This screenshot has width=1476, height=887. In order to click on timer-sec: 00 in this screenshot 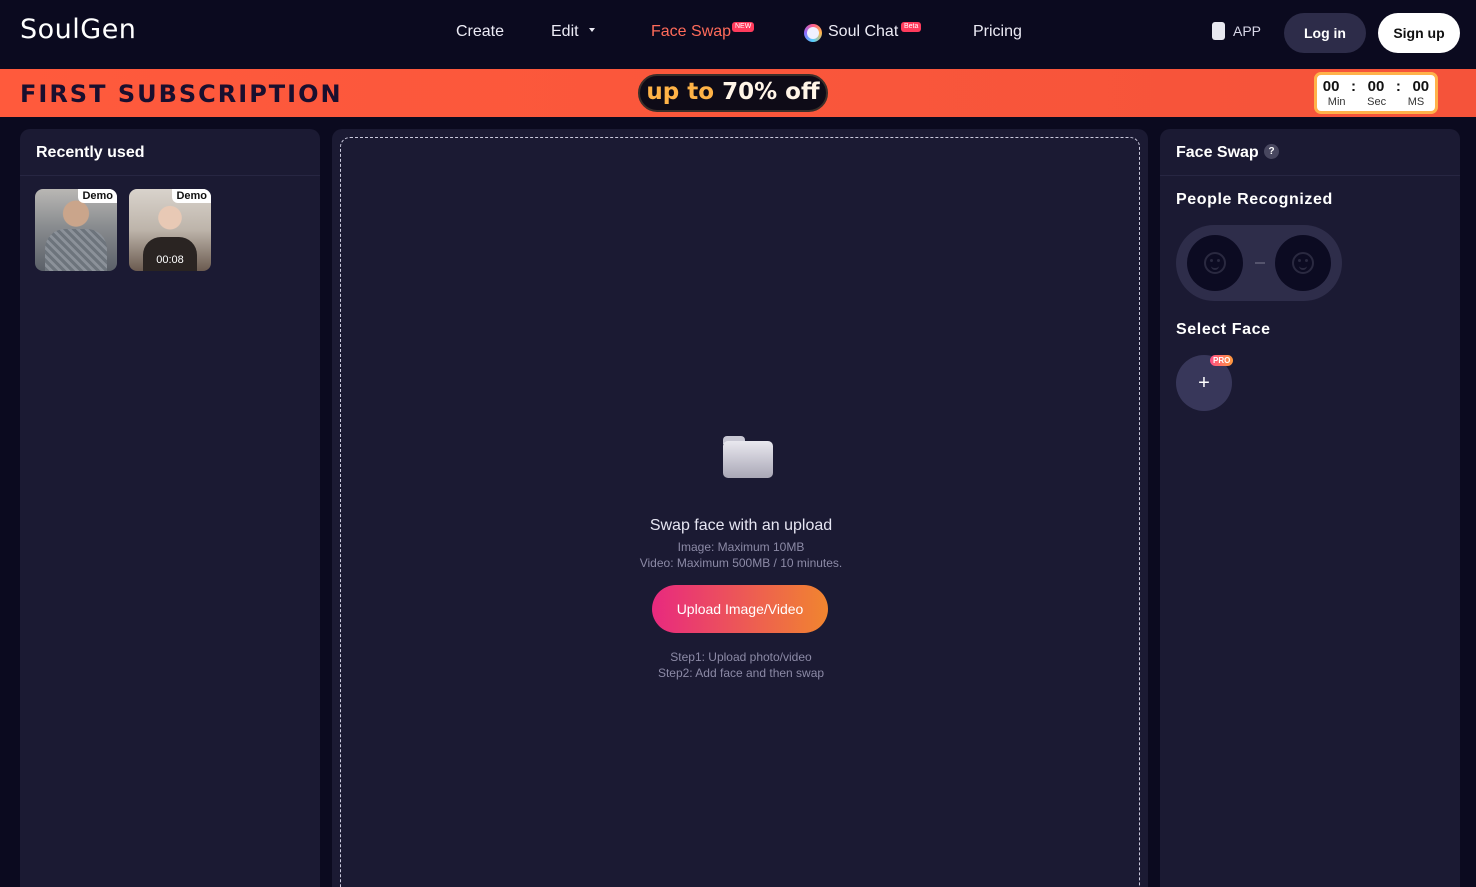, I will do `click(1376, 86)`.